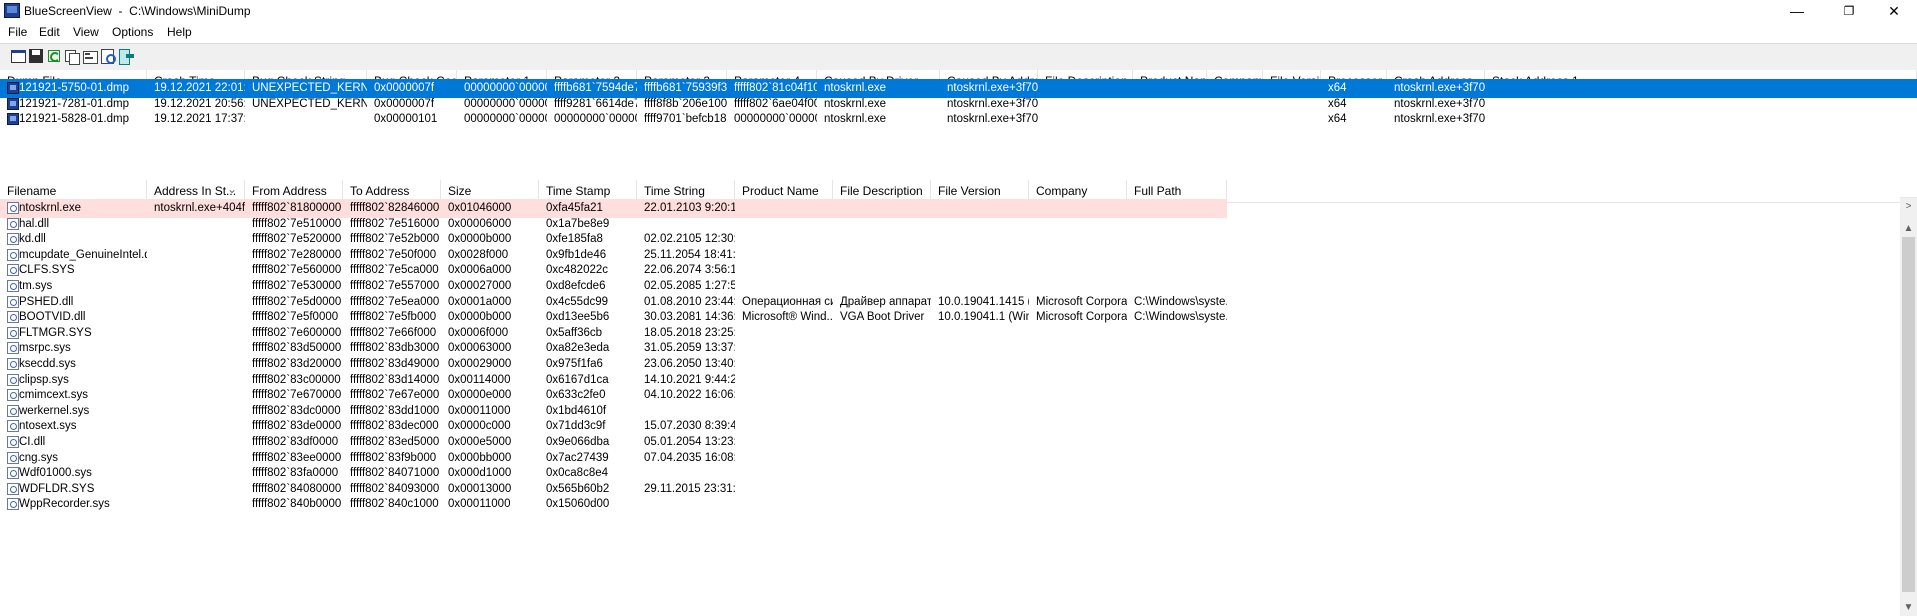  I want to click on menu-view: View, so click(86, 32).